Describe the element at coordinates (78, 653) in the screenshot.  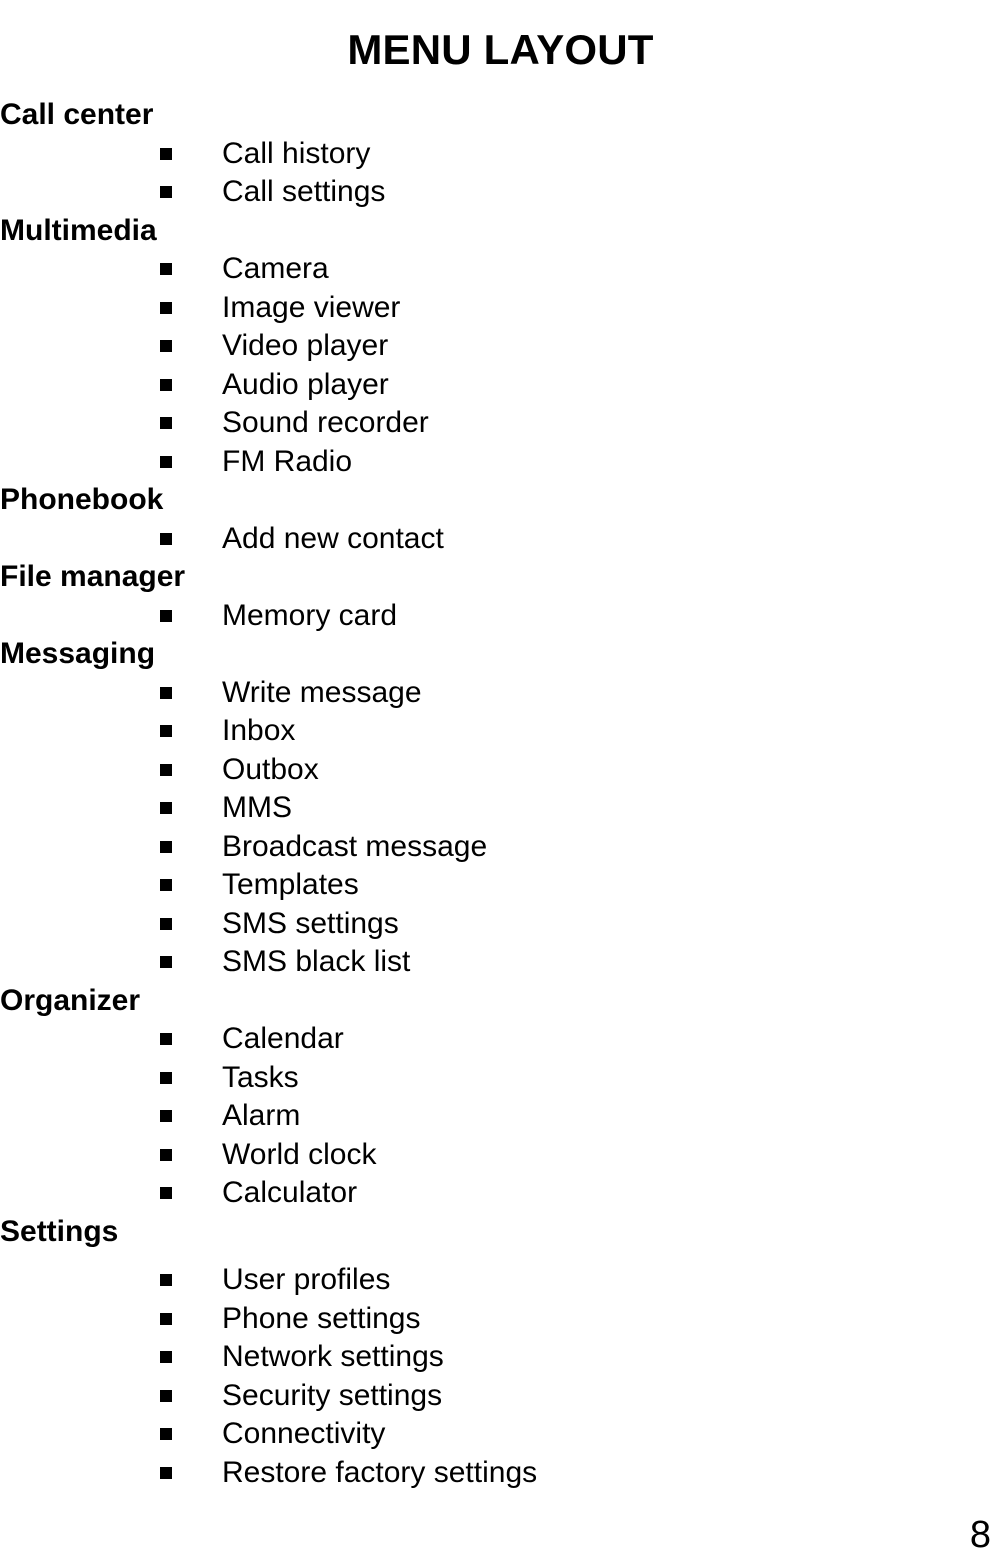
I see `menu-section-header: Messaging` at that location.